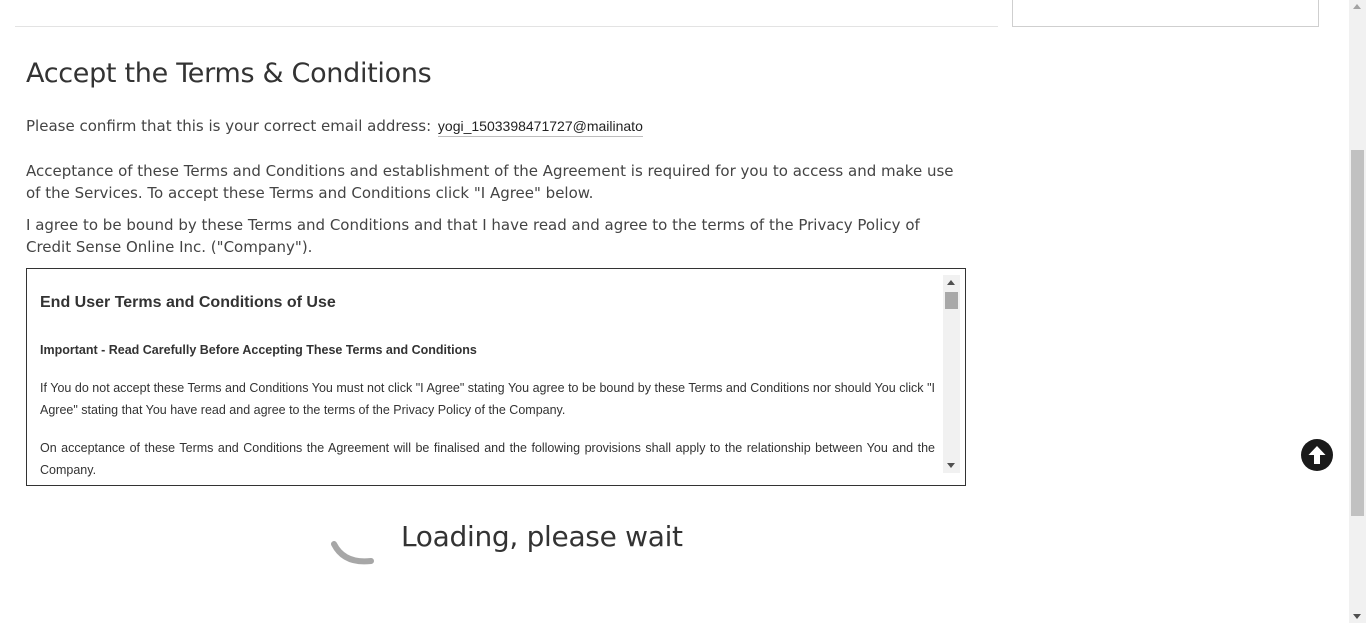 The image size is (1366, 623). What do you see at coordinates (188, 302) in the screenshot?
I see `terms-heading: End User Terms and Conditions of Use` at bounding box center [188, 302].